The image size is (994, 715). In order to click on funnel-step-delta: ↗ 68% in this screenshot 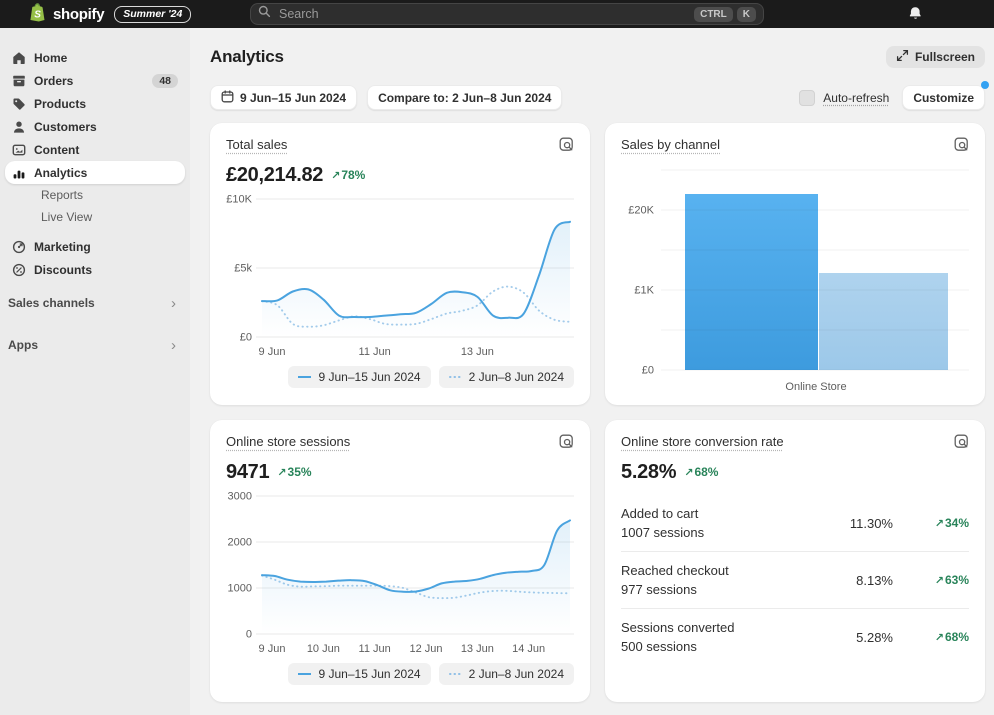, I will do `click(951, 637)`.